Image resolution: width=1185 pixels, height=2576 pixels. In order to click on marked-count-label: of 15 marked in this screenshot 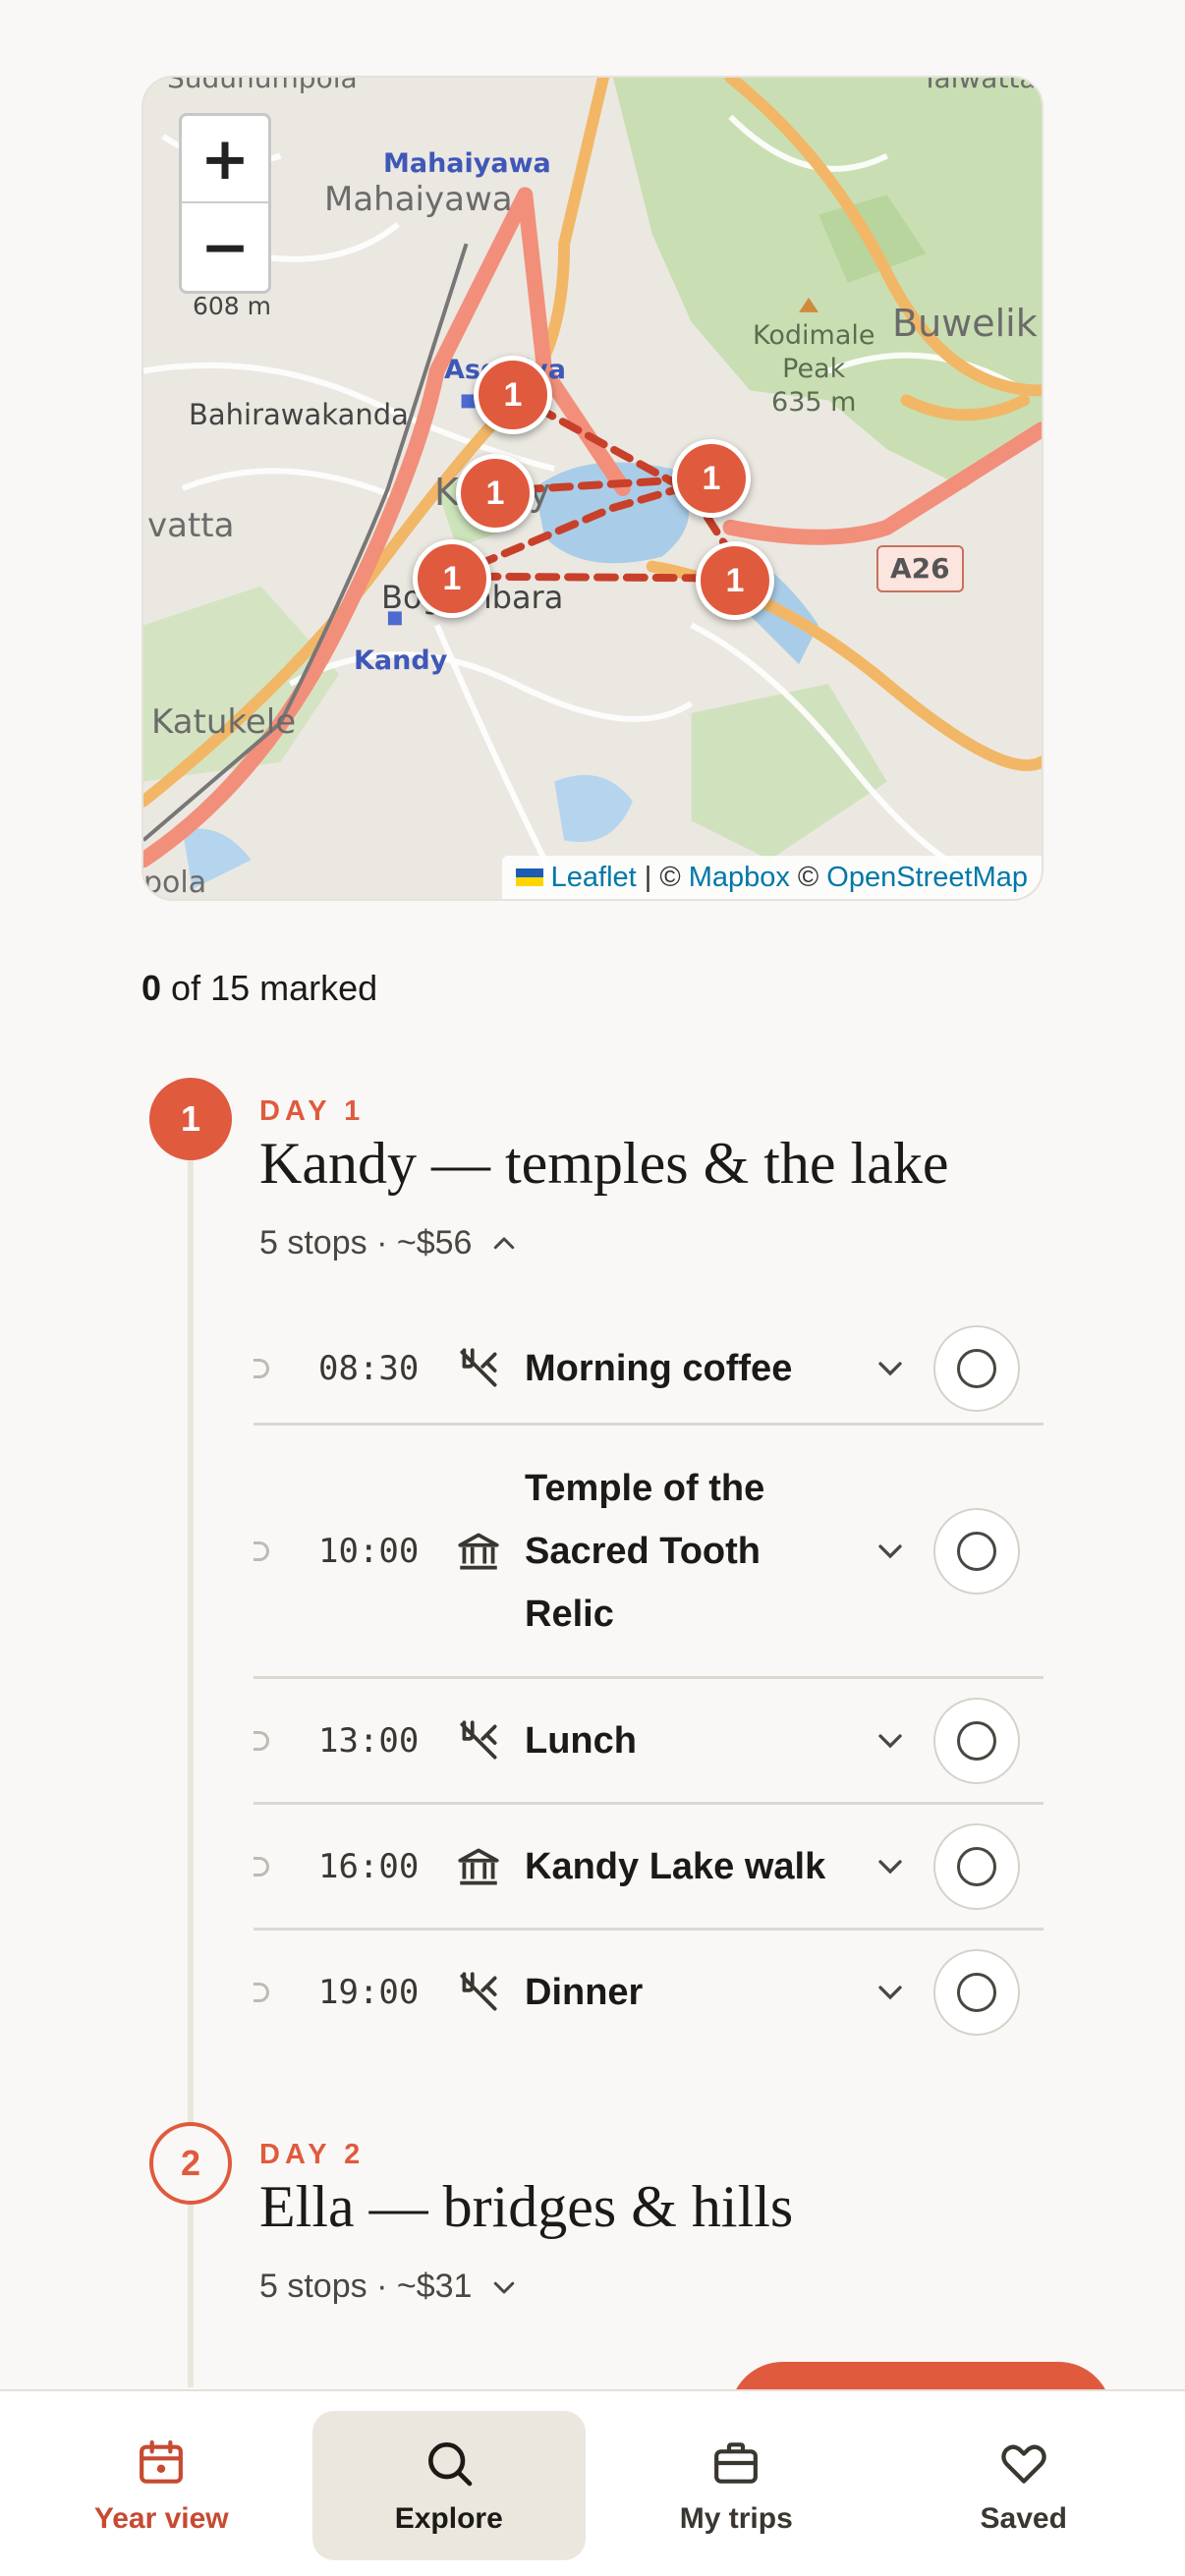, I will do `click(275, 988)`.